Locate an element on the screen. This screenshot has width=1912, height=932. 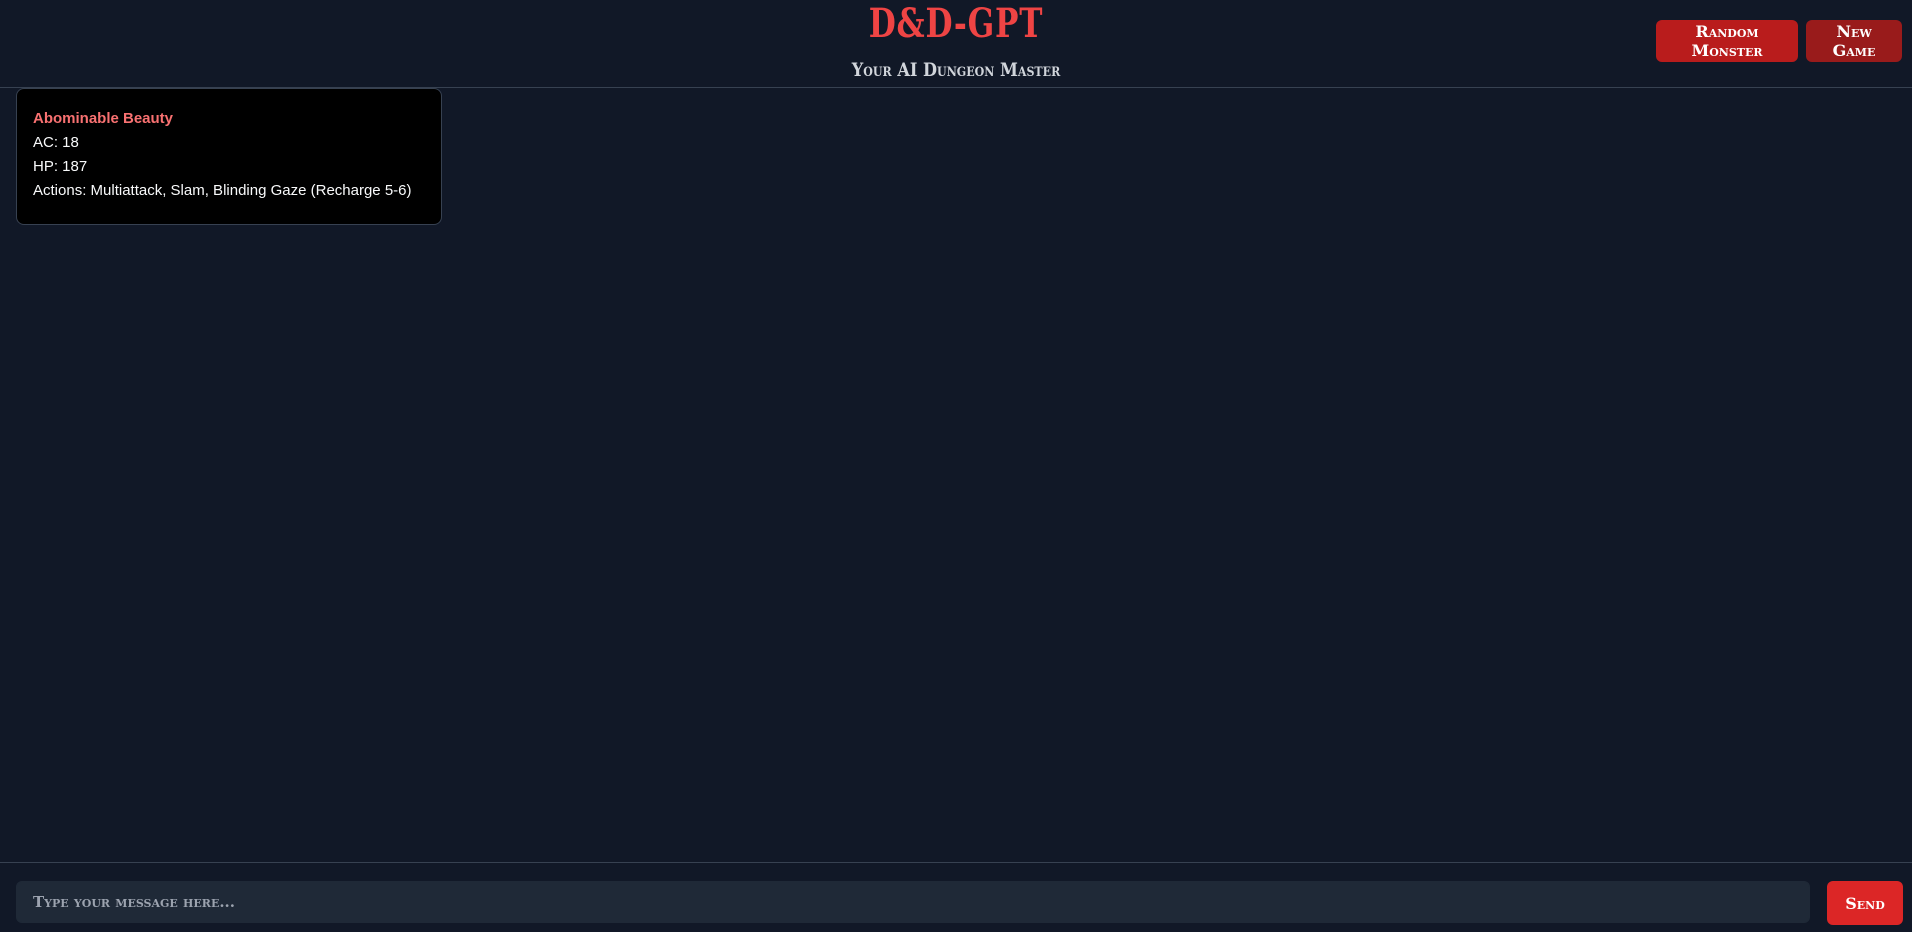
message-composer: Send is located at coordinates (956, 897).